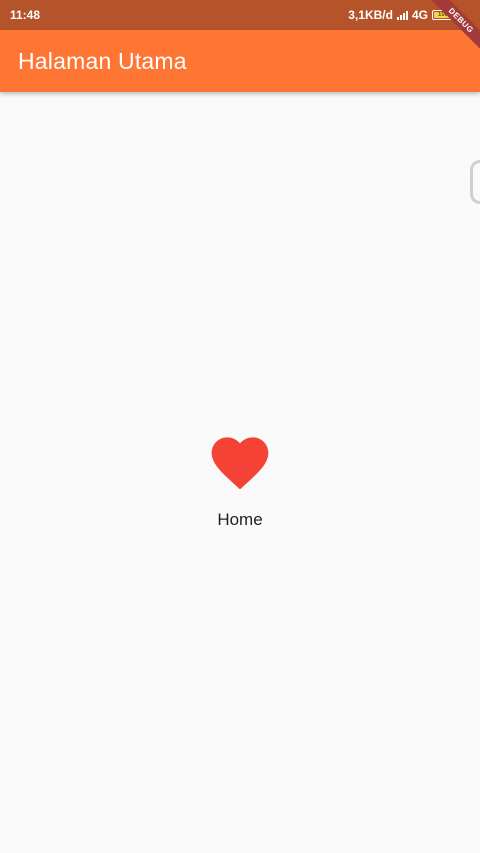 The image size is (480, 853). Describe the element at coordinates (240, 15) in the screenshot. I see `status-bar: 11:48 3,1KB/d 4G 100` at that location.